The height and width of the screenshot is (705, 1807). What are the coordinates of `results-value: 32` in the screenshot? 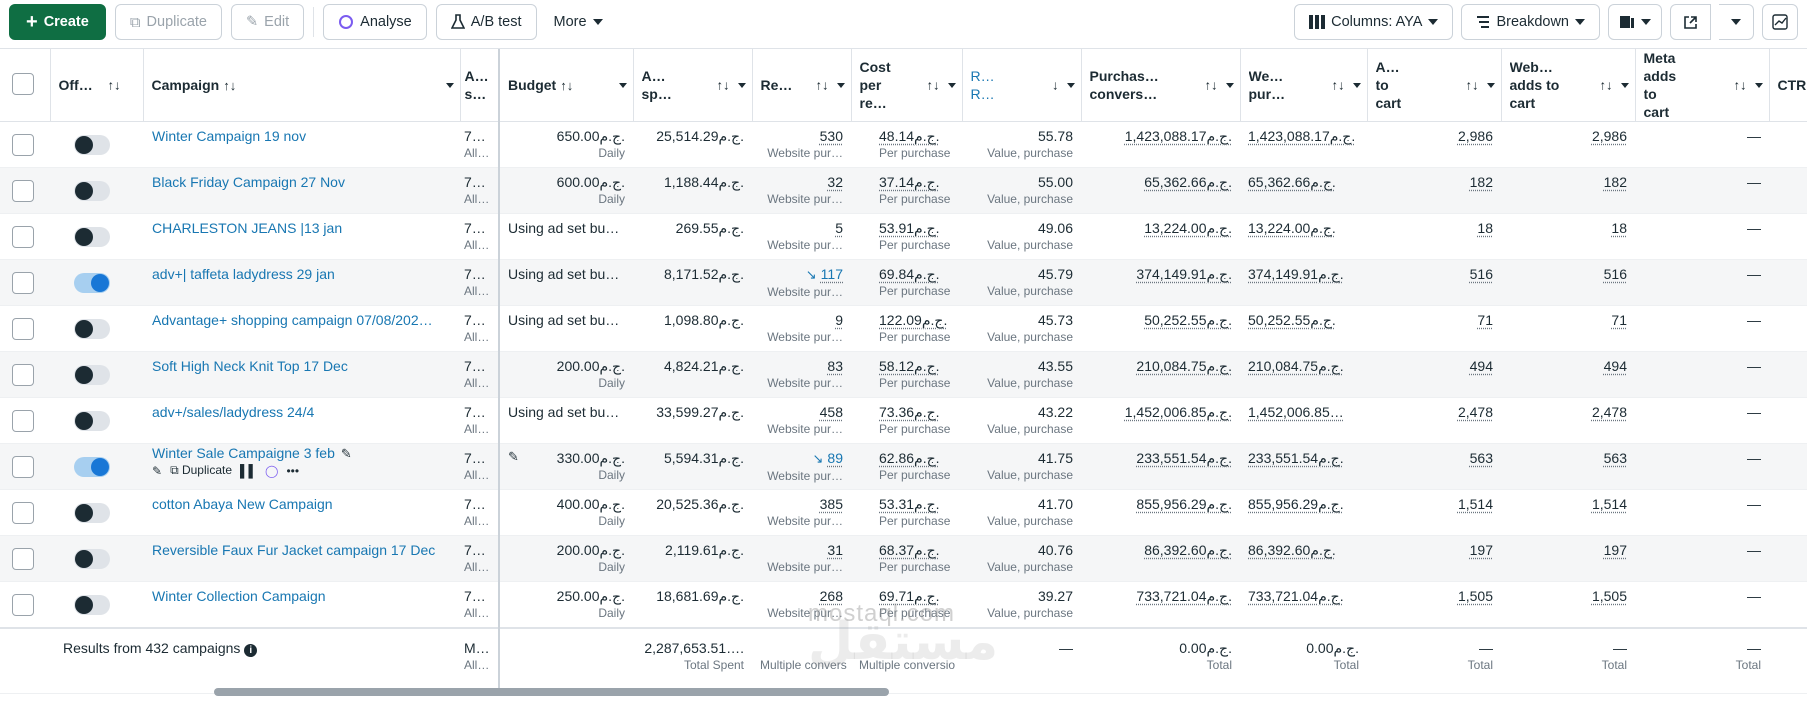 It's located at (835, 182).